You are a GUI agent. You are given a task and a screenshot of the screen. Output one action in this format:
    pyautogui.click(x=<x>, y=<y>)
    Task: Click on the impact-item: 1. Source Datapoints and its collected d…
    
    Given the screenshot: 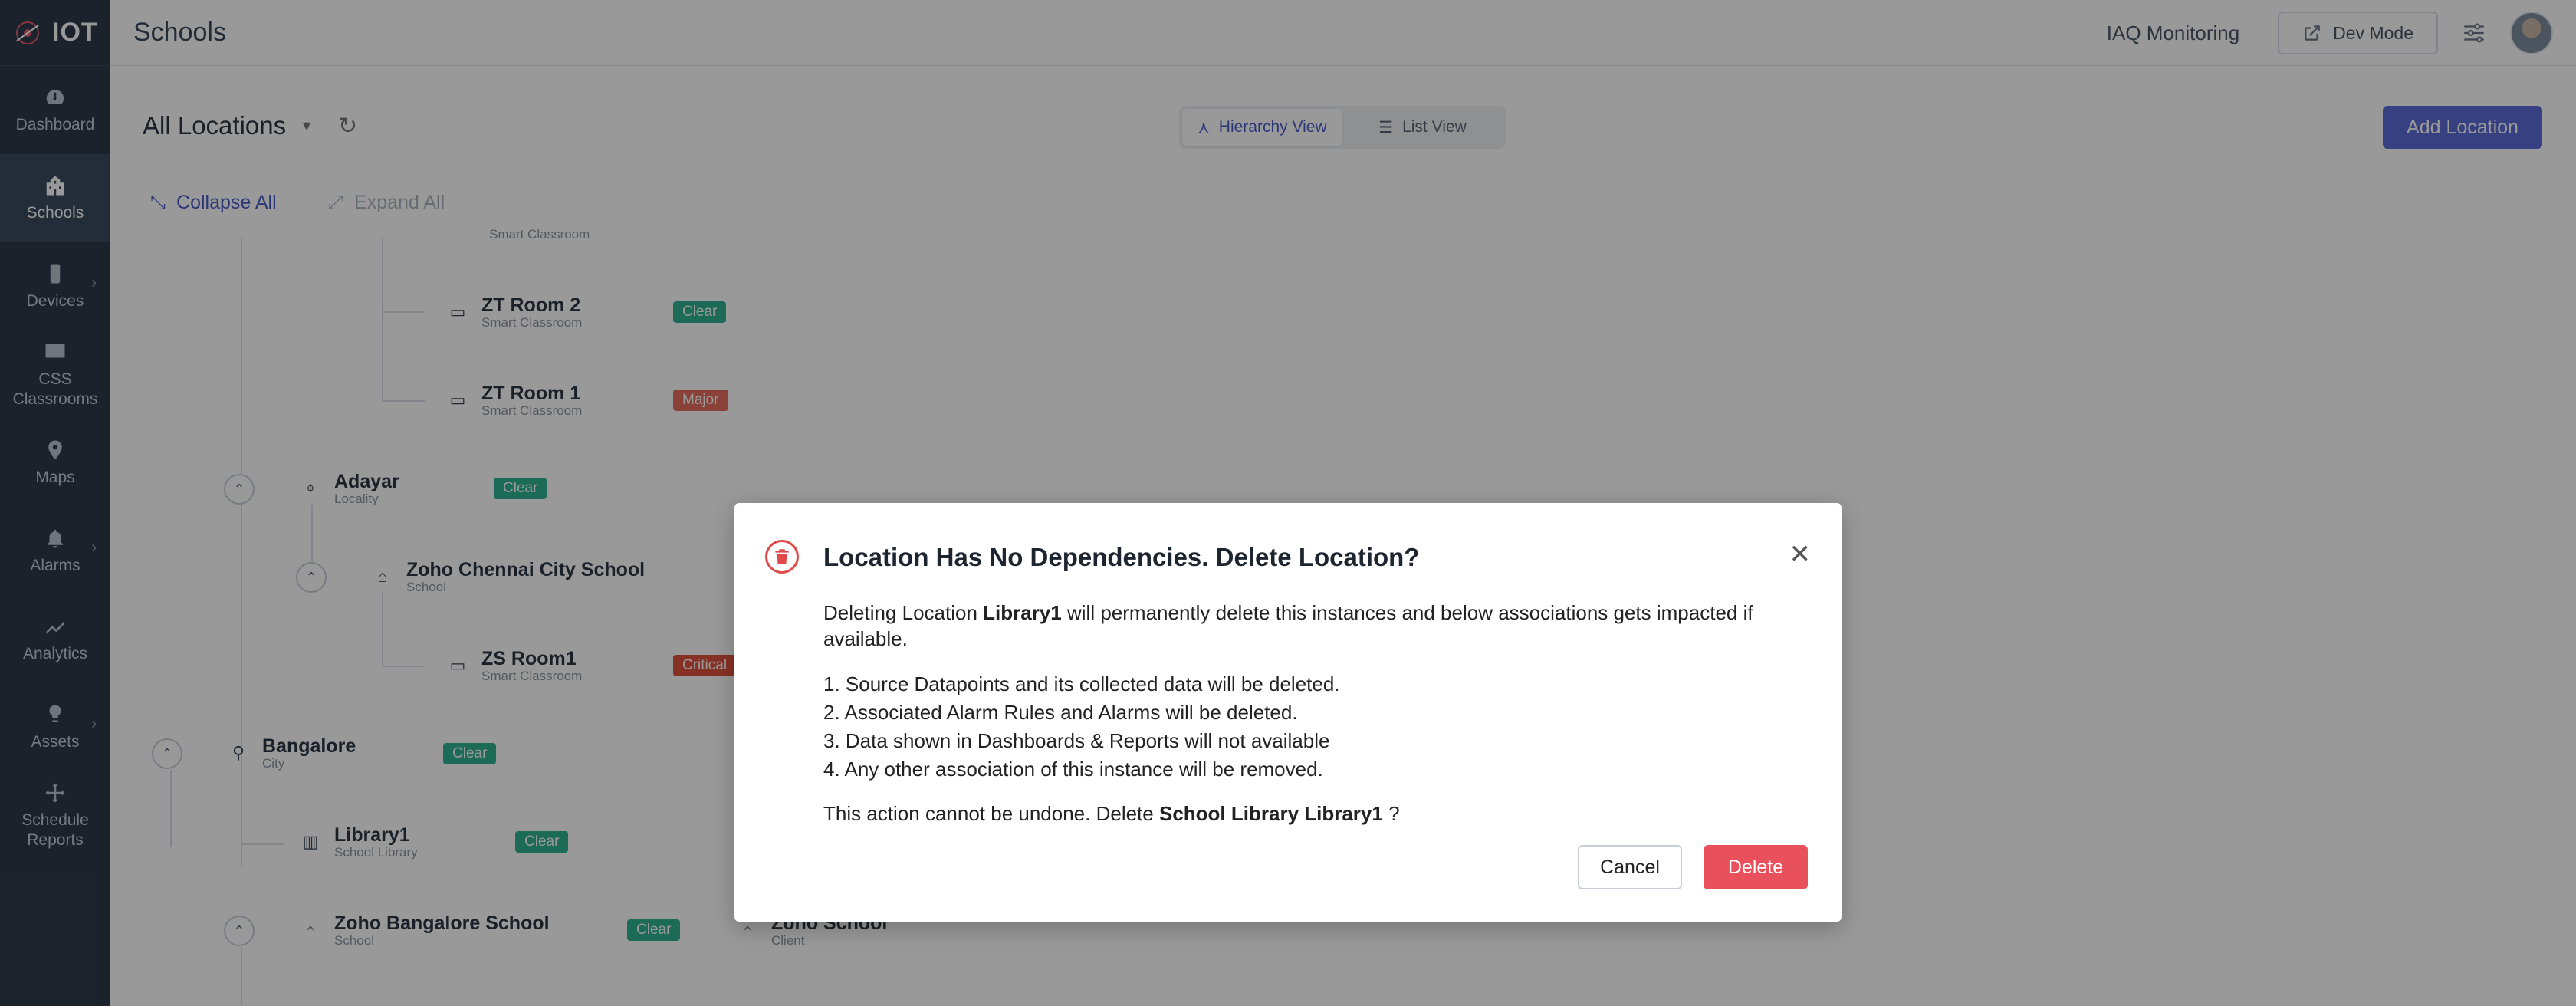 What is the action you would take?
    pyautogui.click(x=1081, y=683)
    